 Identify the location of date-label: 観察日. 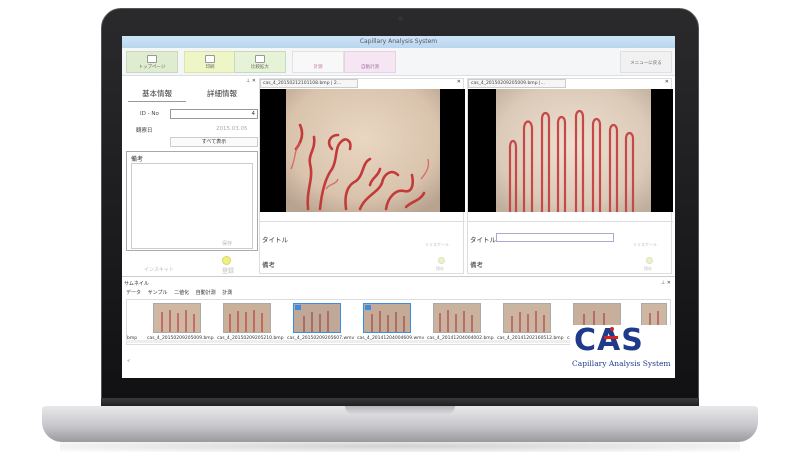
(144, 131).